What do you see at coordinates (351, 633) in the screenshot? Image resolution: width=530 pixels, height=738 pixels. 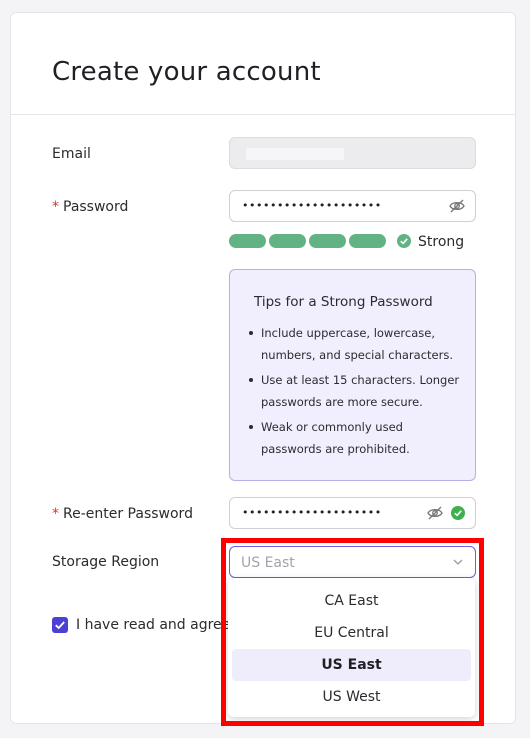 I see `region-option-eu-central: EU Central` at bounding box center [351, 633].